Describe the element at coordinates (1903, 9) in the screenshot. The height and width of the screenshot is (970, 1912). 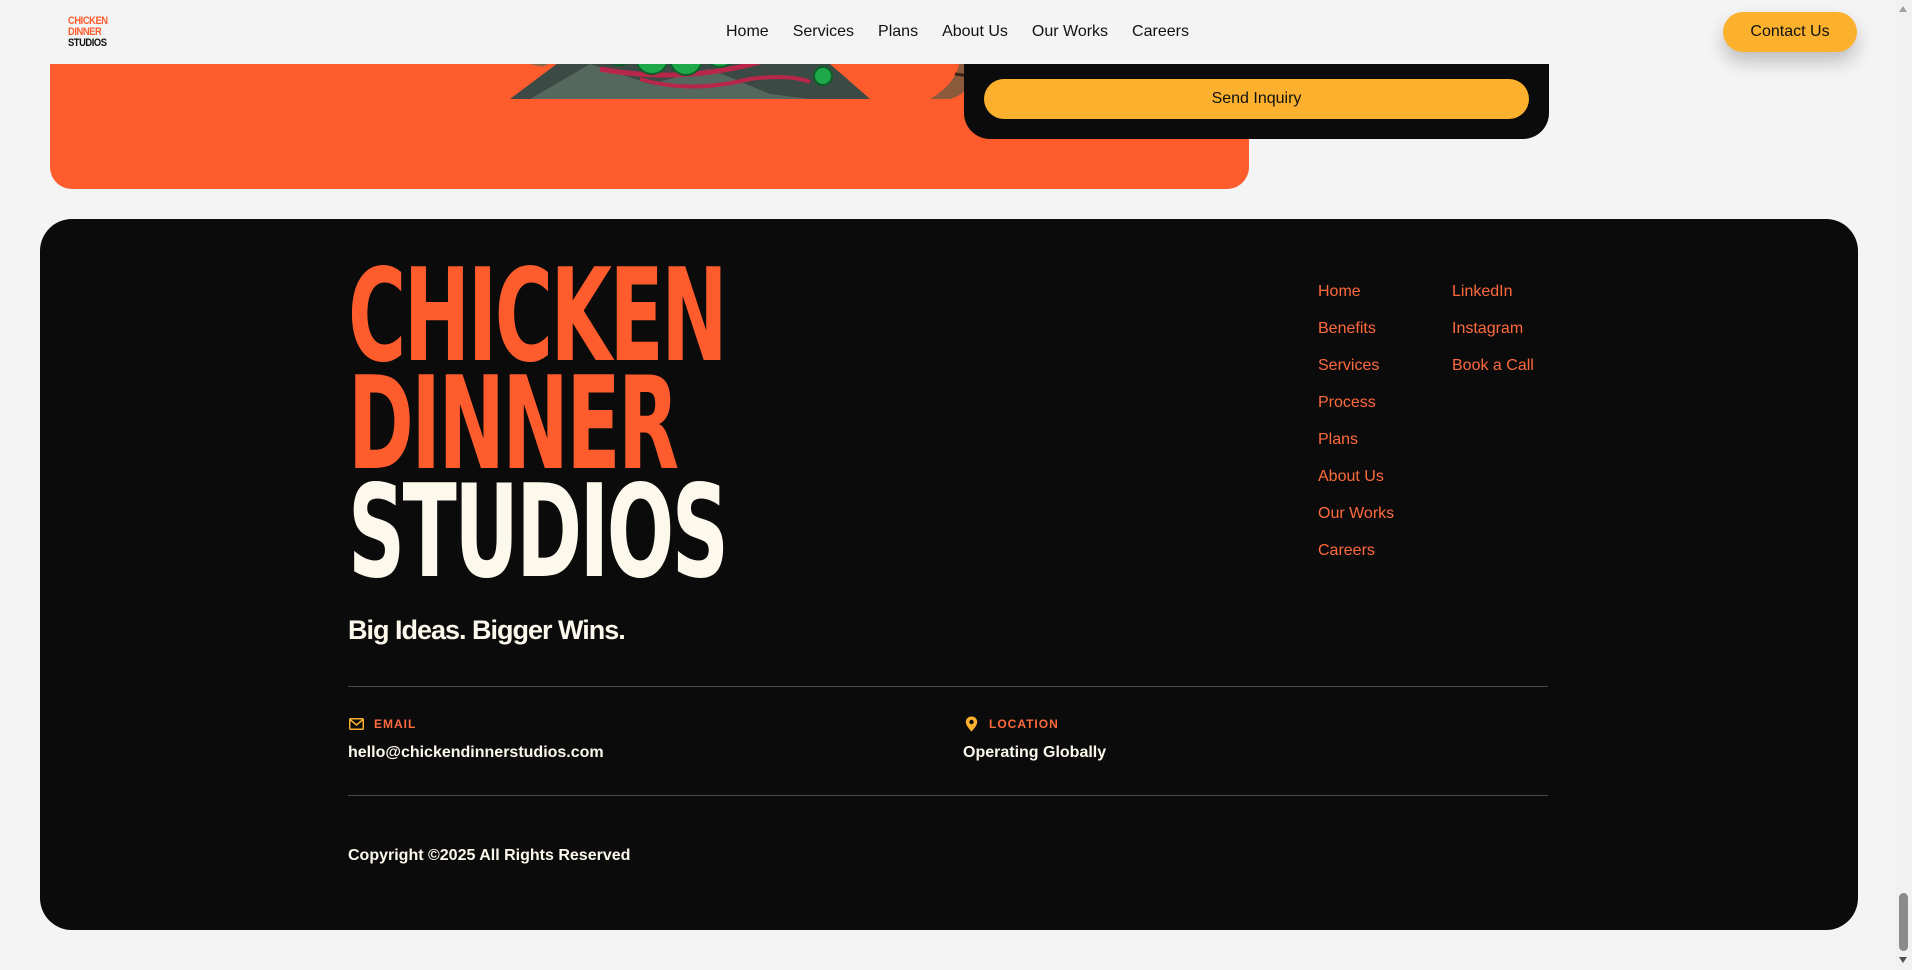
I see `scroll-up-arrow-icon` at that location.